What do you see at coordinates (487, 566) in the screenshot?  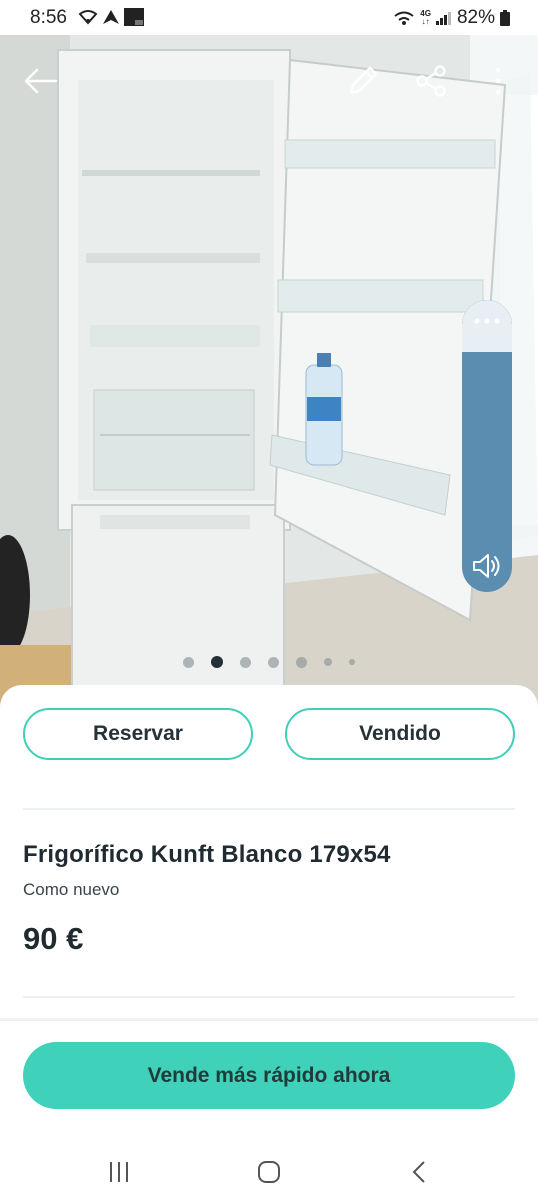 I see `speaker-icon` at bounding box center [487, 566].